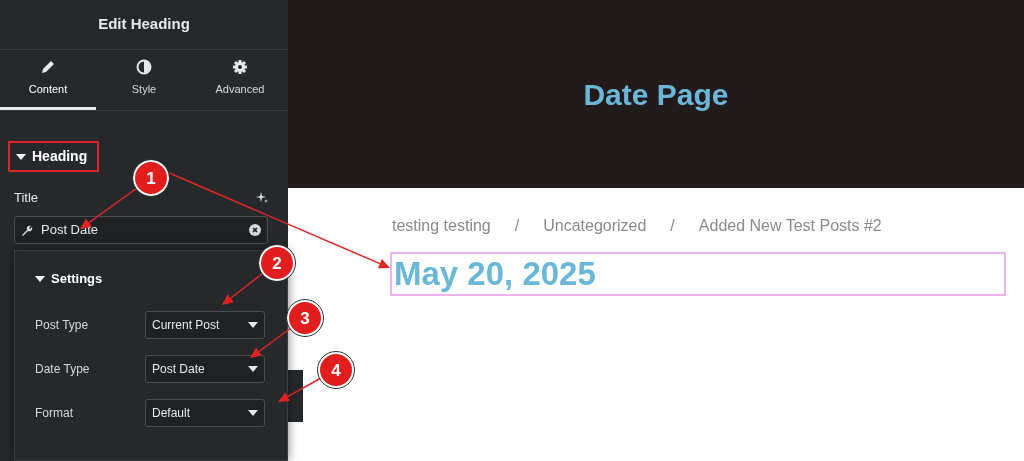  I want to click on breadcrumb-item: Uncategorized, so click(595, 226).